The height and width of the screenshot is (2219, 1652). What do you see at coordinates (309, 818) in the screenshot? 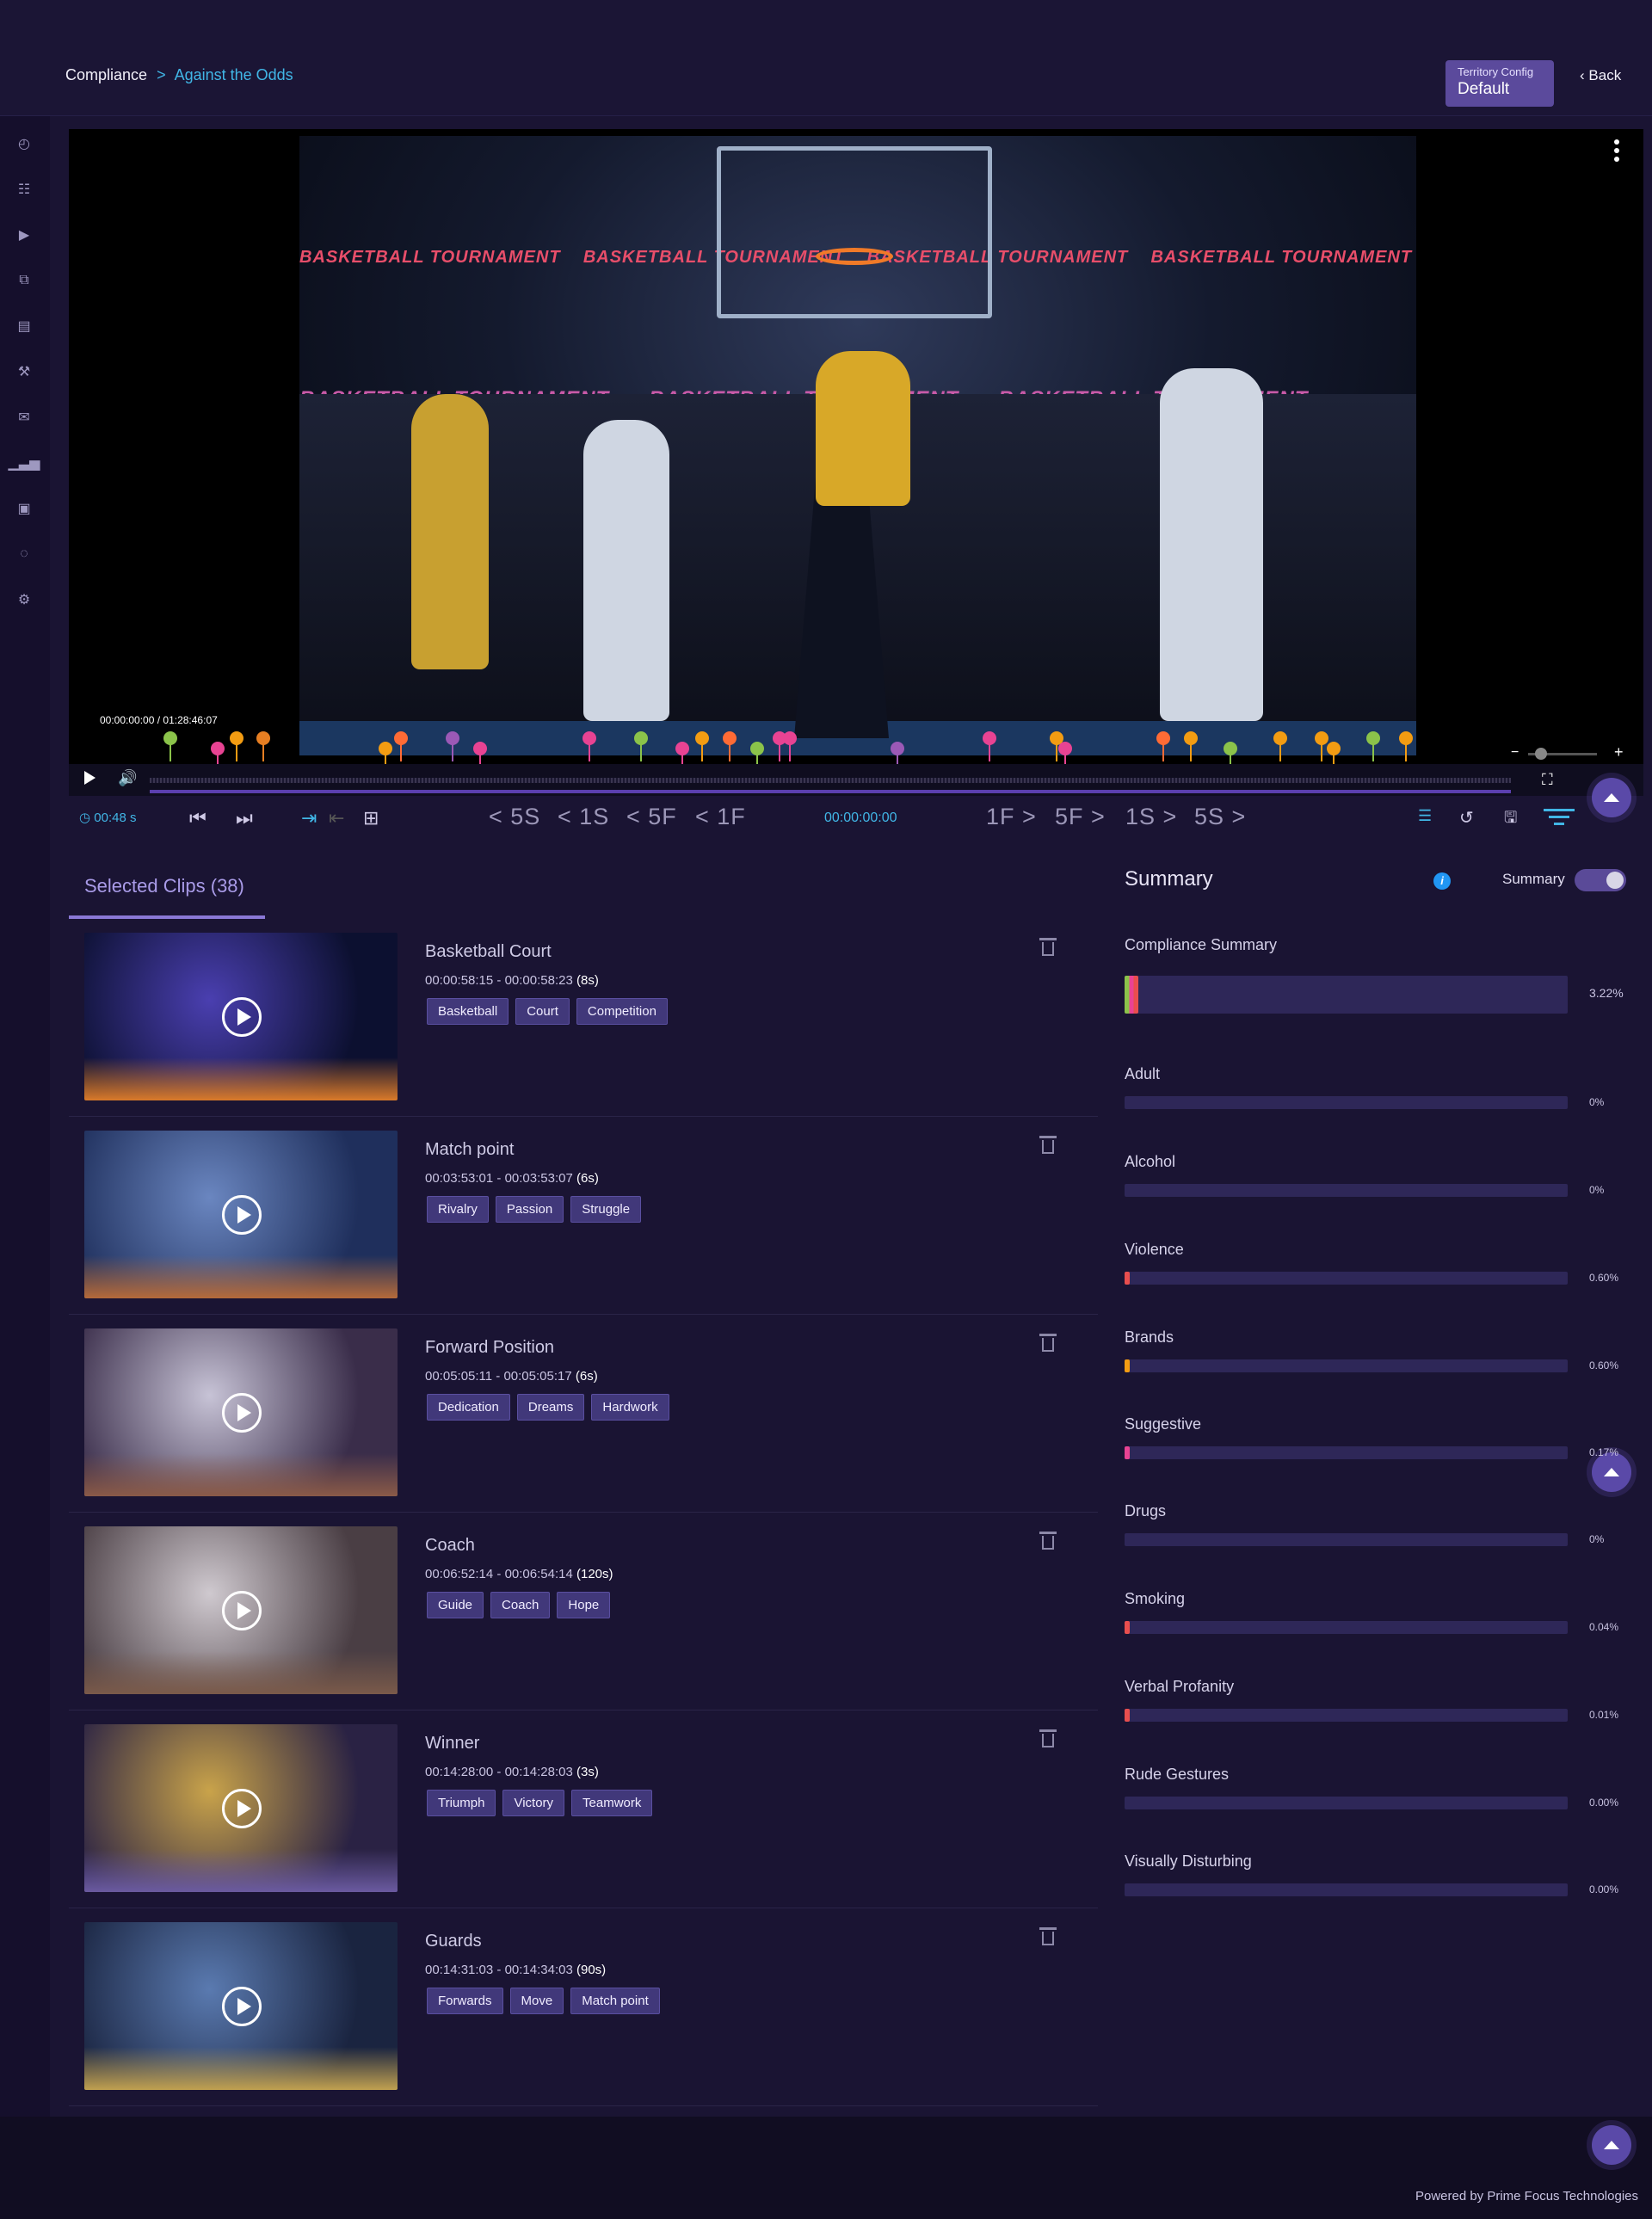
I see `mark-in-icon: ⇥` at bounding box center [309, 818].